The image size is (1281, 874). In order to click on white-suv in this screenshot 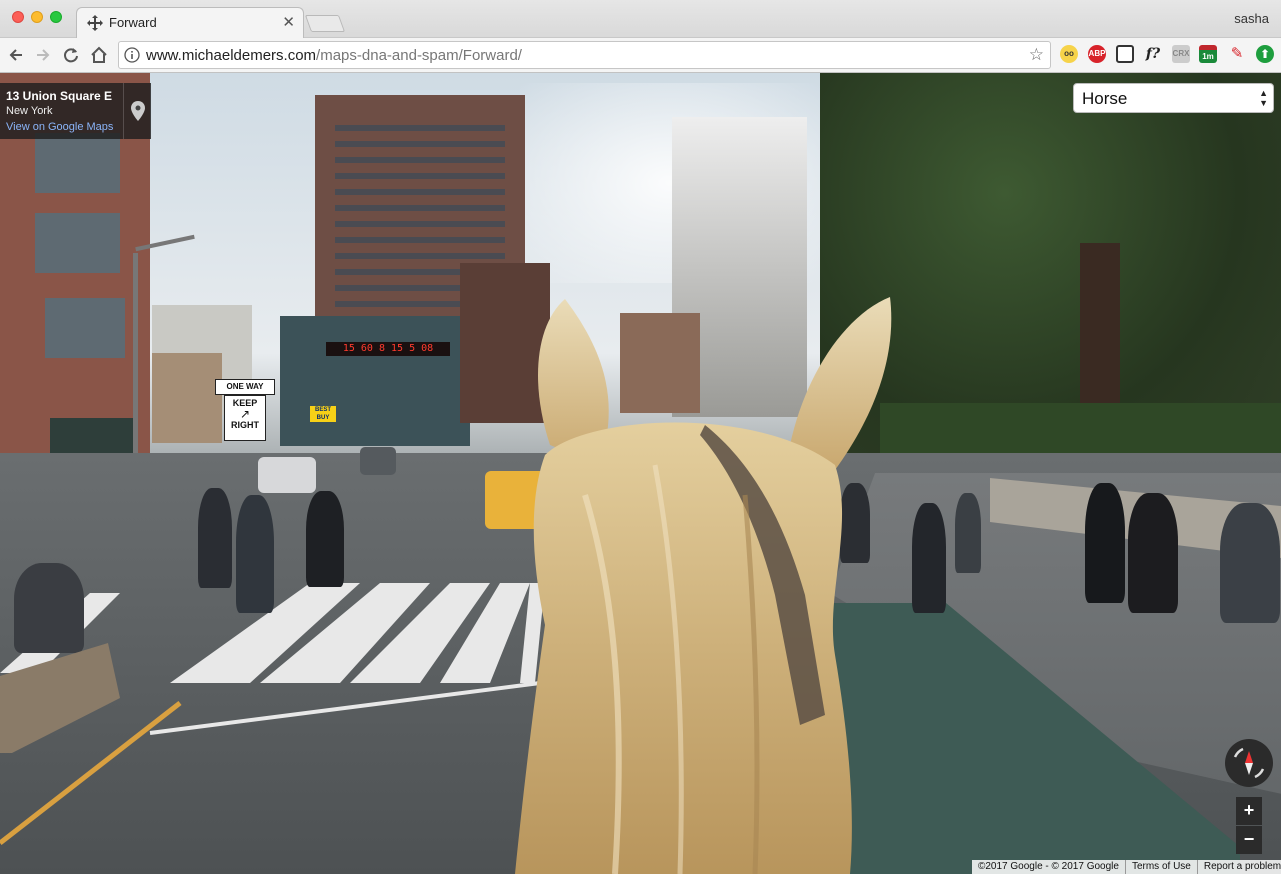, I will do `click(287, 475)`.